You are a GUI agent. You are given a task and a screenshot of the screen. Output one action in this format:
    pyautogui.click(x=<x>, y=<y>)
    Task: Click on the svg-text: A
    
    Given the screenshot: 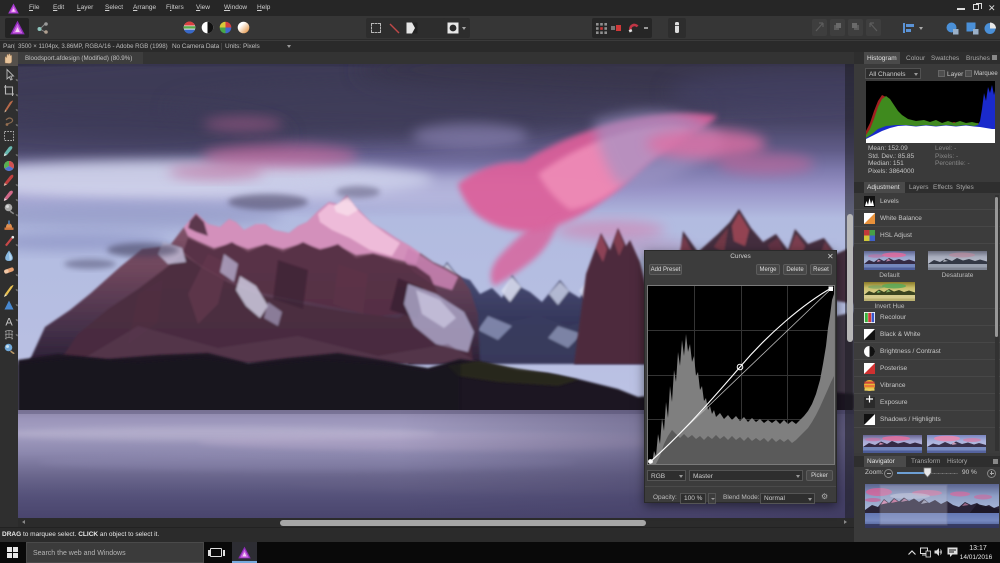 What is the action you would take?
    pyautogui.click(x=9, y=323)
    